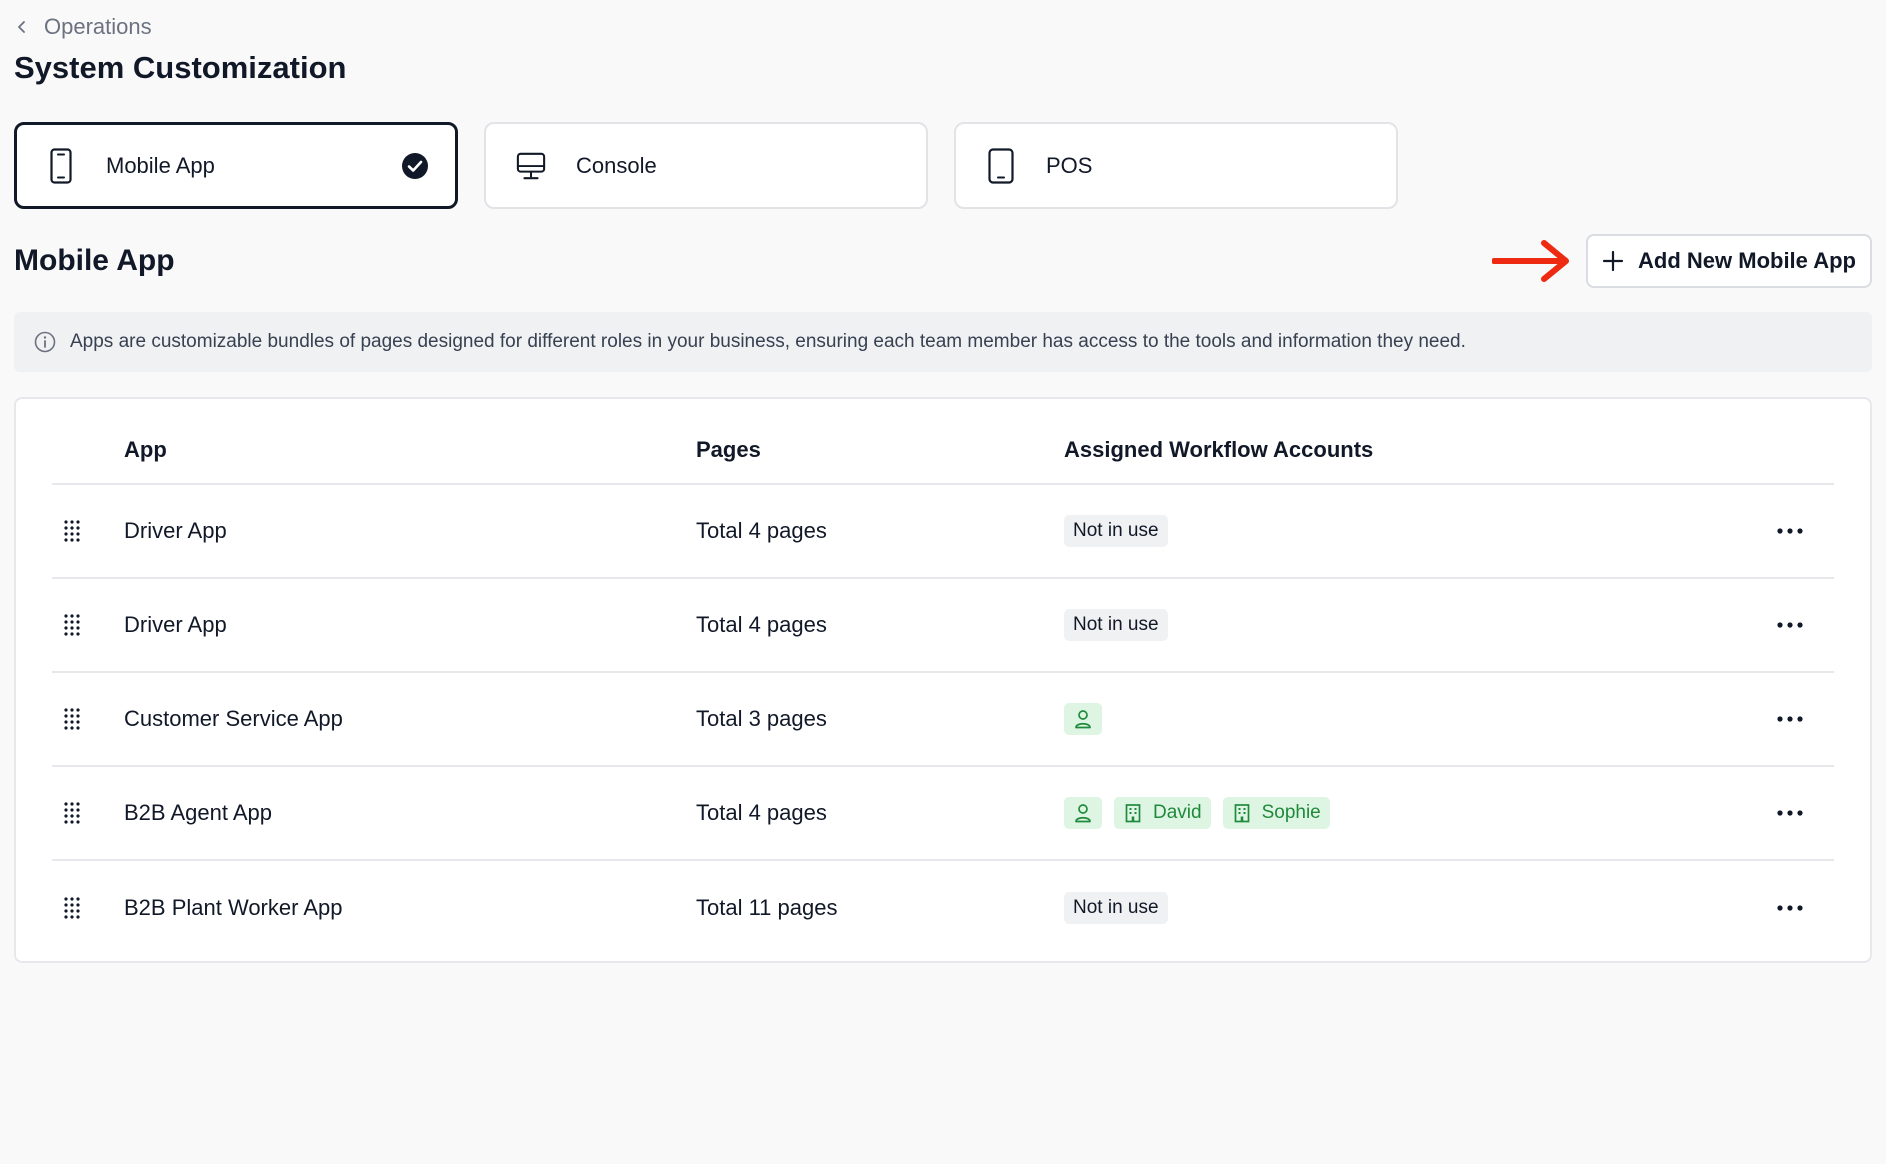 The width and height of the screenshot is (1886, 1164). What do you see at coordinates (160, 165) in the screenshot?
I see `type-card-label: Mobile App` at bounding box center [160, 165].